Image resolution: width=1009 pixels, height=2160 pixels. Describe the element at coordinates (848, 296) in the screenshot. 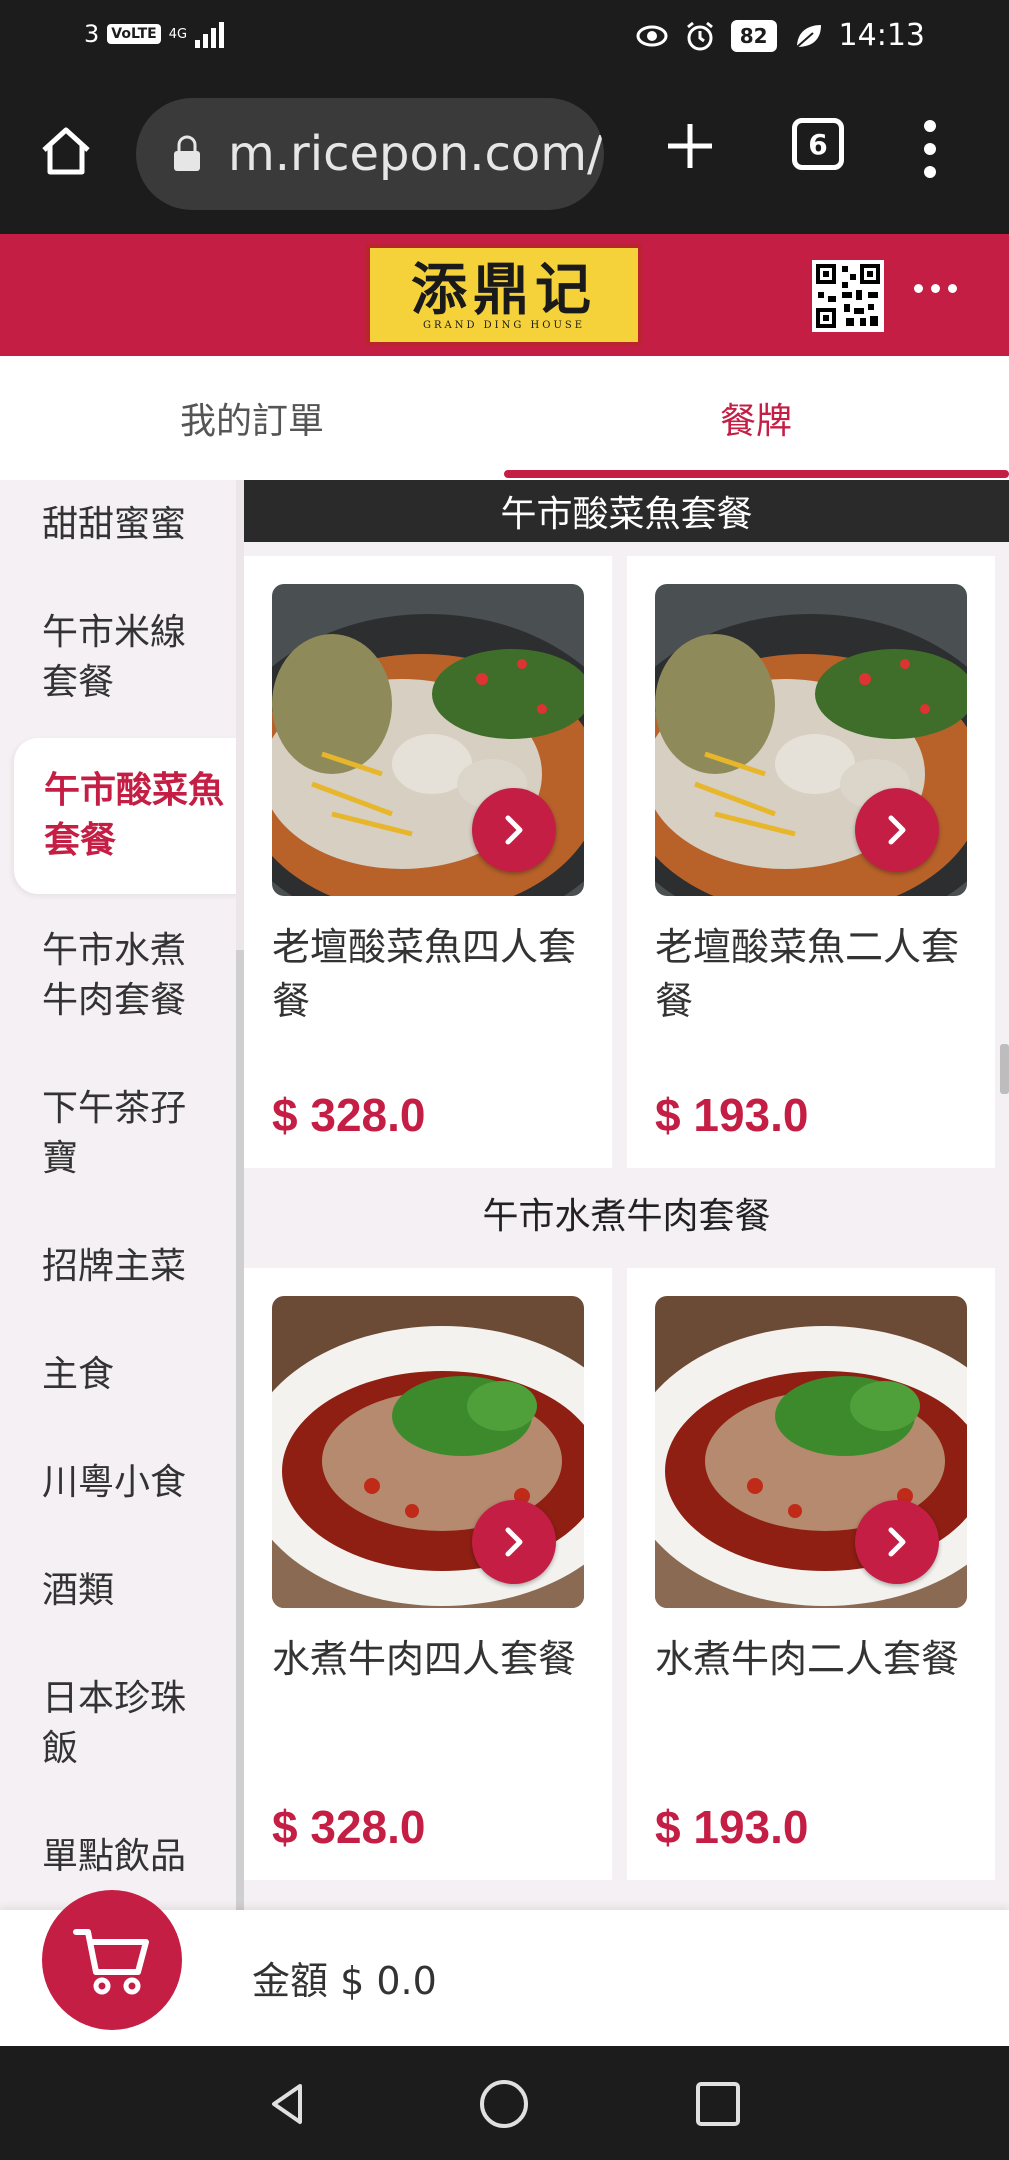

I see `qr-code-icon` at that location.